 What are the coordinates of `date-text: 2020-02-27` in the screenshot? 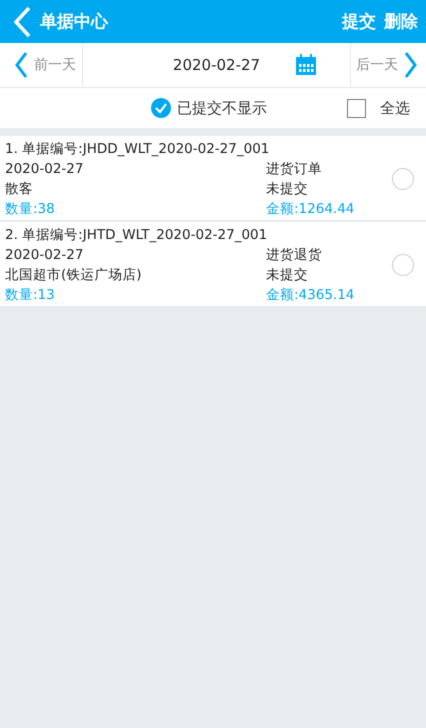 It's located at (216, 65).